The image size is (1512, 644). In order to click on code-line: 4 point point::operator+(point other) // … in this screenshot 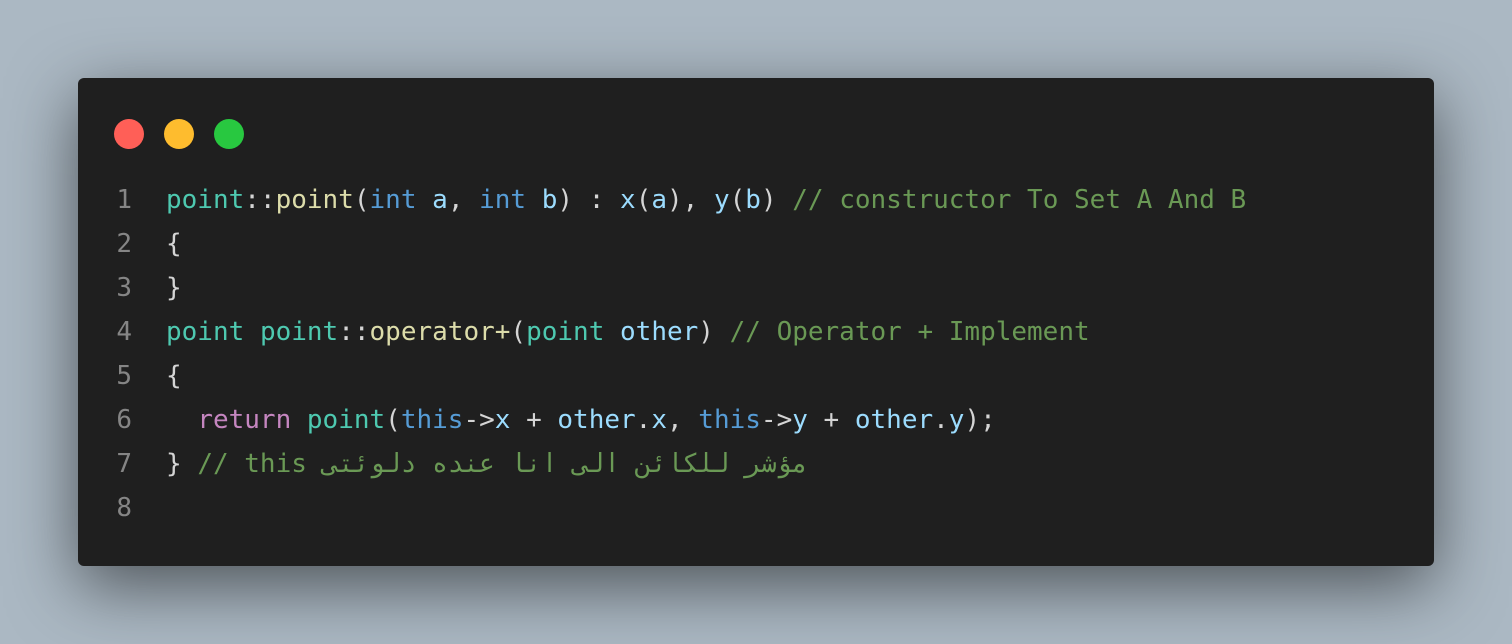, I will do `click(756, 332)`.